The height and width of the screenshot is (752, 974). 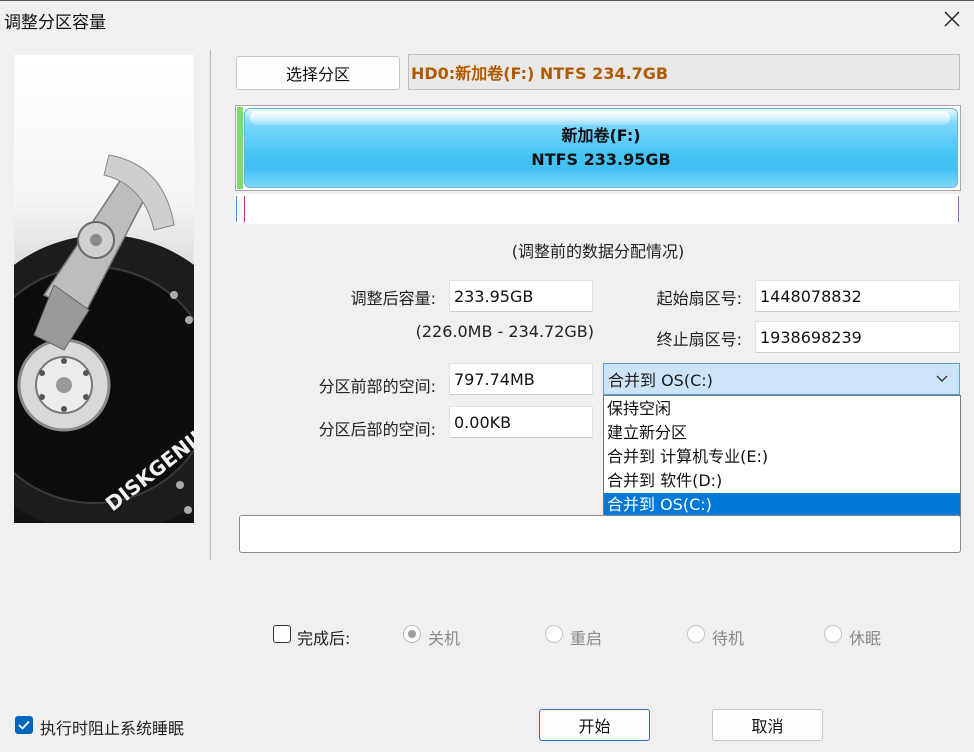 What do you see at coordinates (857, 296) in the screenshot?
I see `start-sector-field: 1448078832` at bounding box center [857, 296].